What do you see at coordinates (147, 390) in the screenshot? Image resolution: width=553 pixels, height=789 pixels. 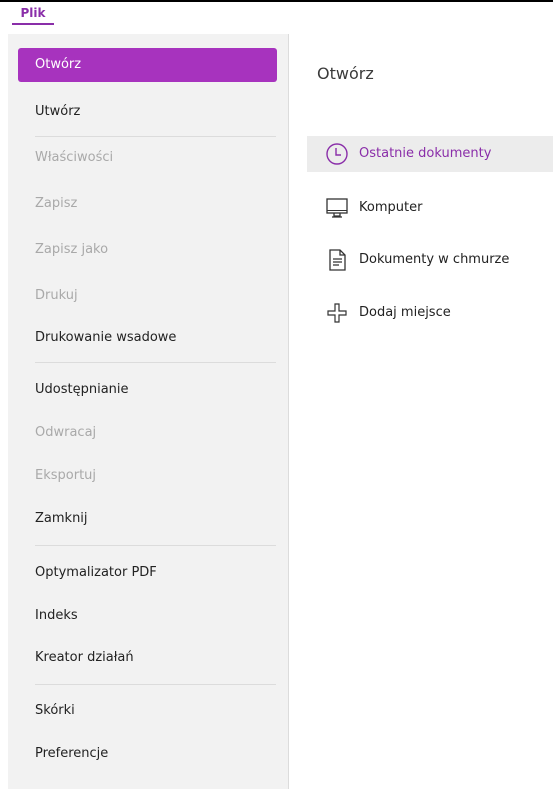 I see `sidebar-item-share: Udostępnianie` at bounding box center [147, 390].